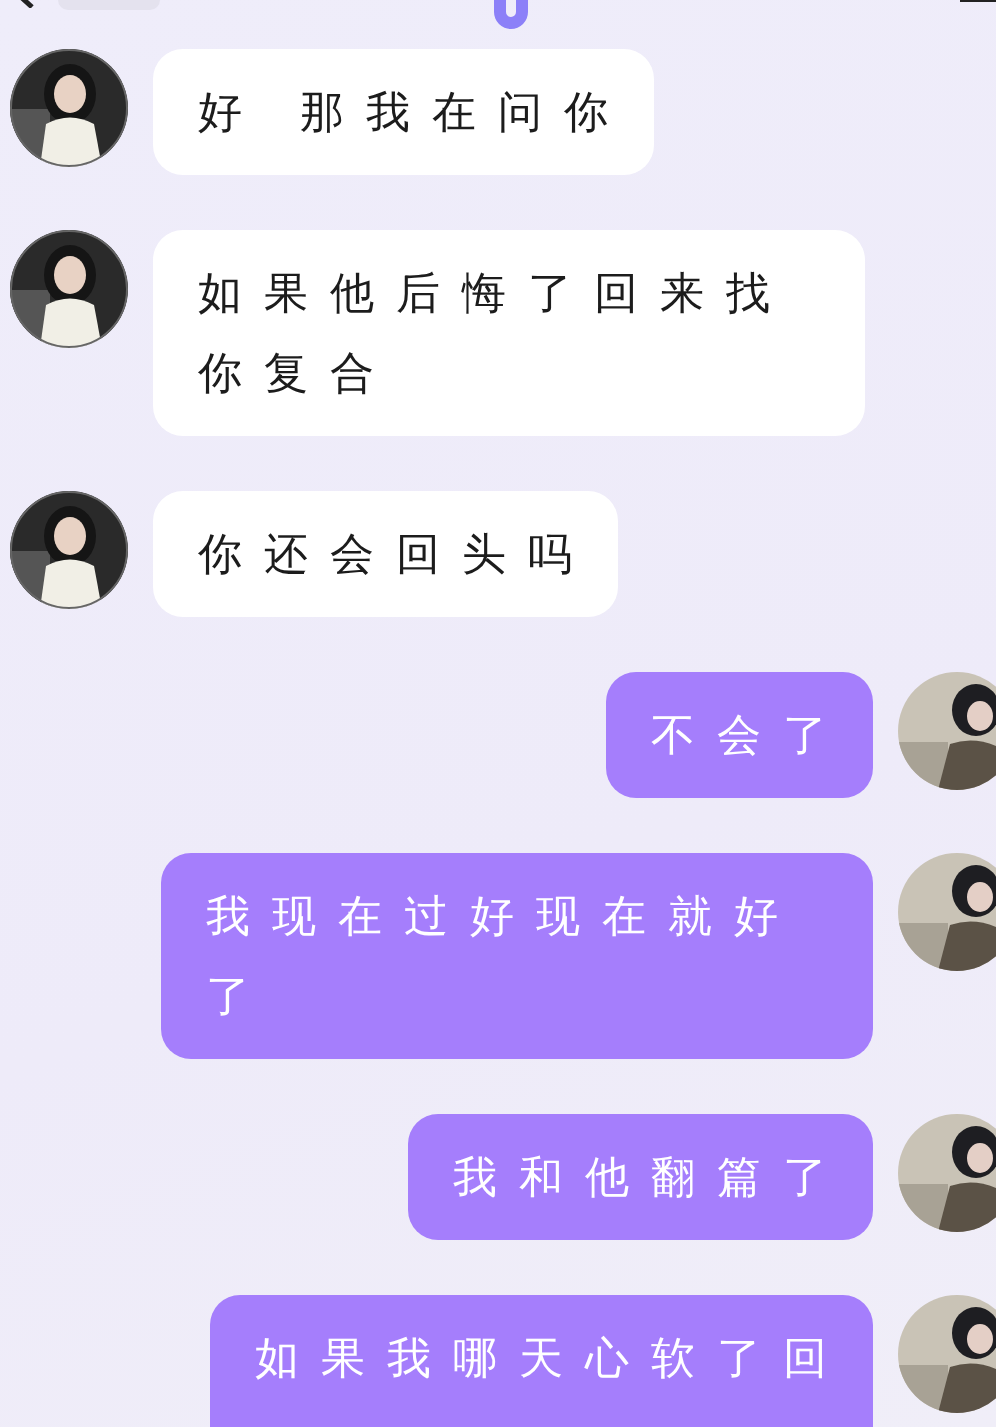 The height and width of the screenshot is (1427, 996). What do you see at coordinates (517, 956) in the screenshot?
I see `message-bubble: 我现在过好现在就好了` at bounding box center [517, 956].